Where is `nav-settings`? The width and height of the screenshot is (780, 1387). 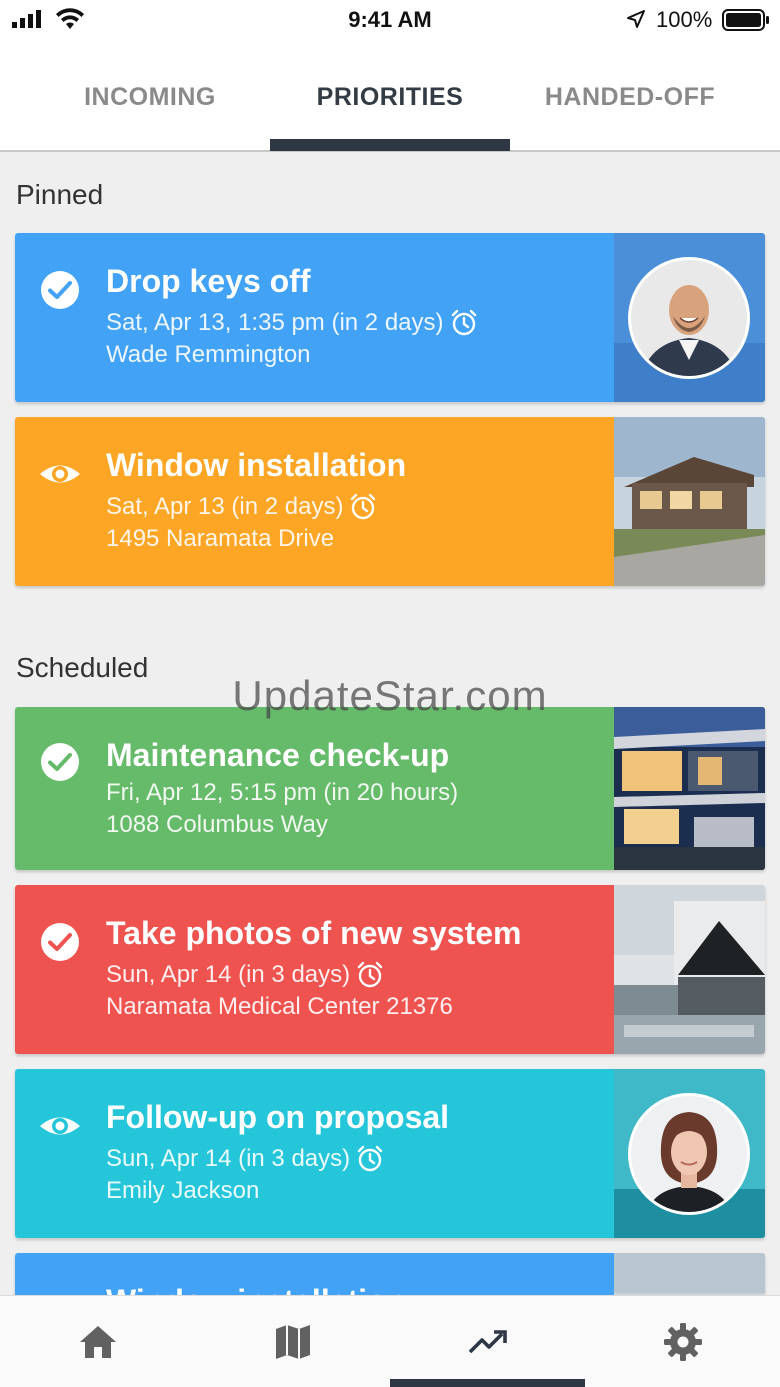
nav-settings is located at coordinates (682, 1341).